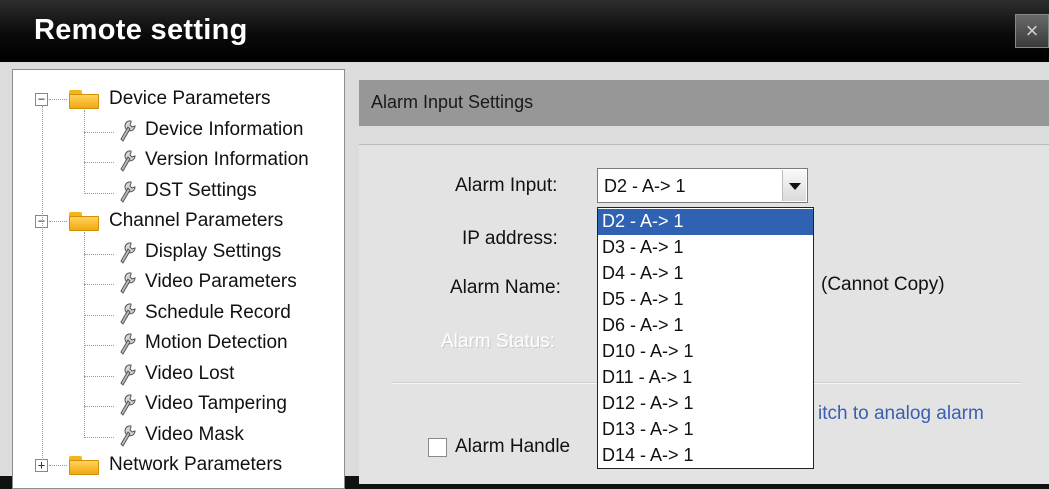 The image size is (1049, 489). Describe the element at coordinates (437, 447) in the screenshot. I see `alarm-handle-checkbox` at that location.